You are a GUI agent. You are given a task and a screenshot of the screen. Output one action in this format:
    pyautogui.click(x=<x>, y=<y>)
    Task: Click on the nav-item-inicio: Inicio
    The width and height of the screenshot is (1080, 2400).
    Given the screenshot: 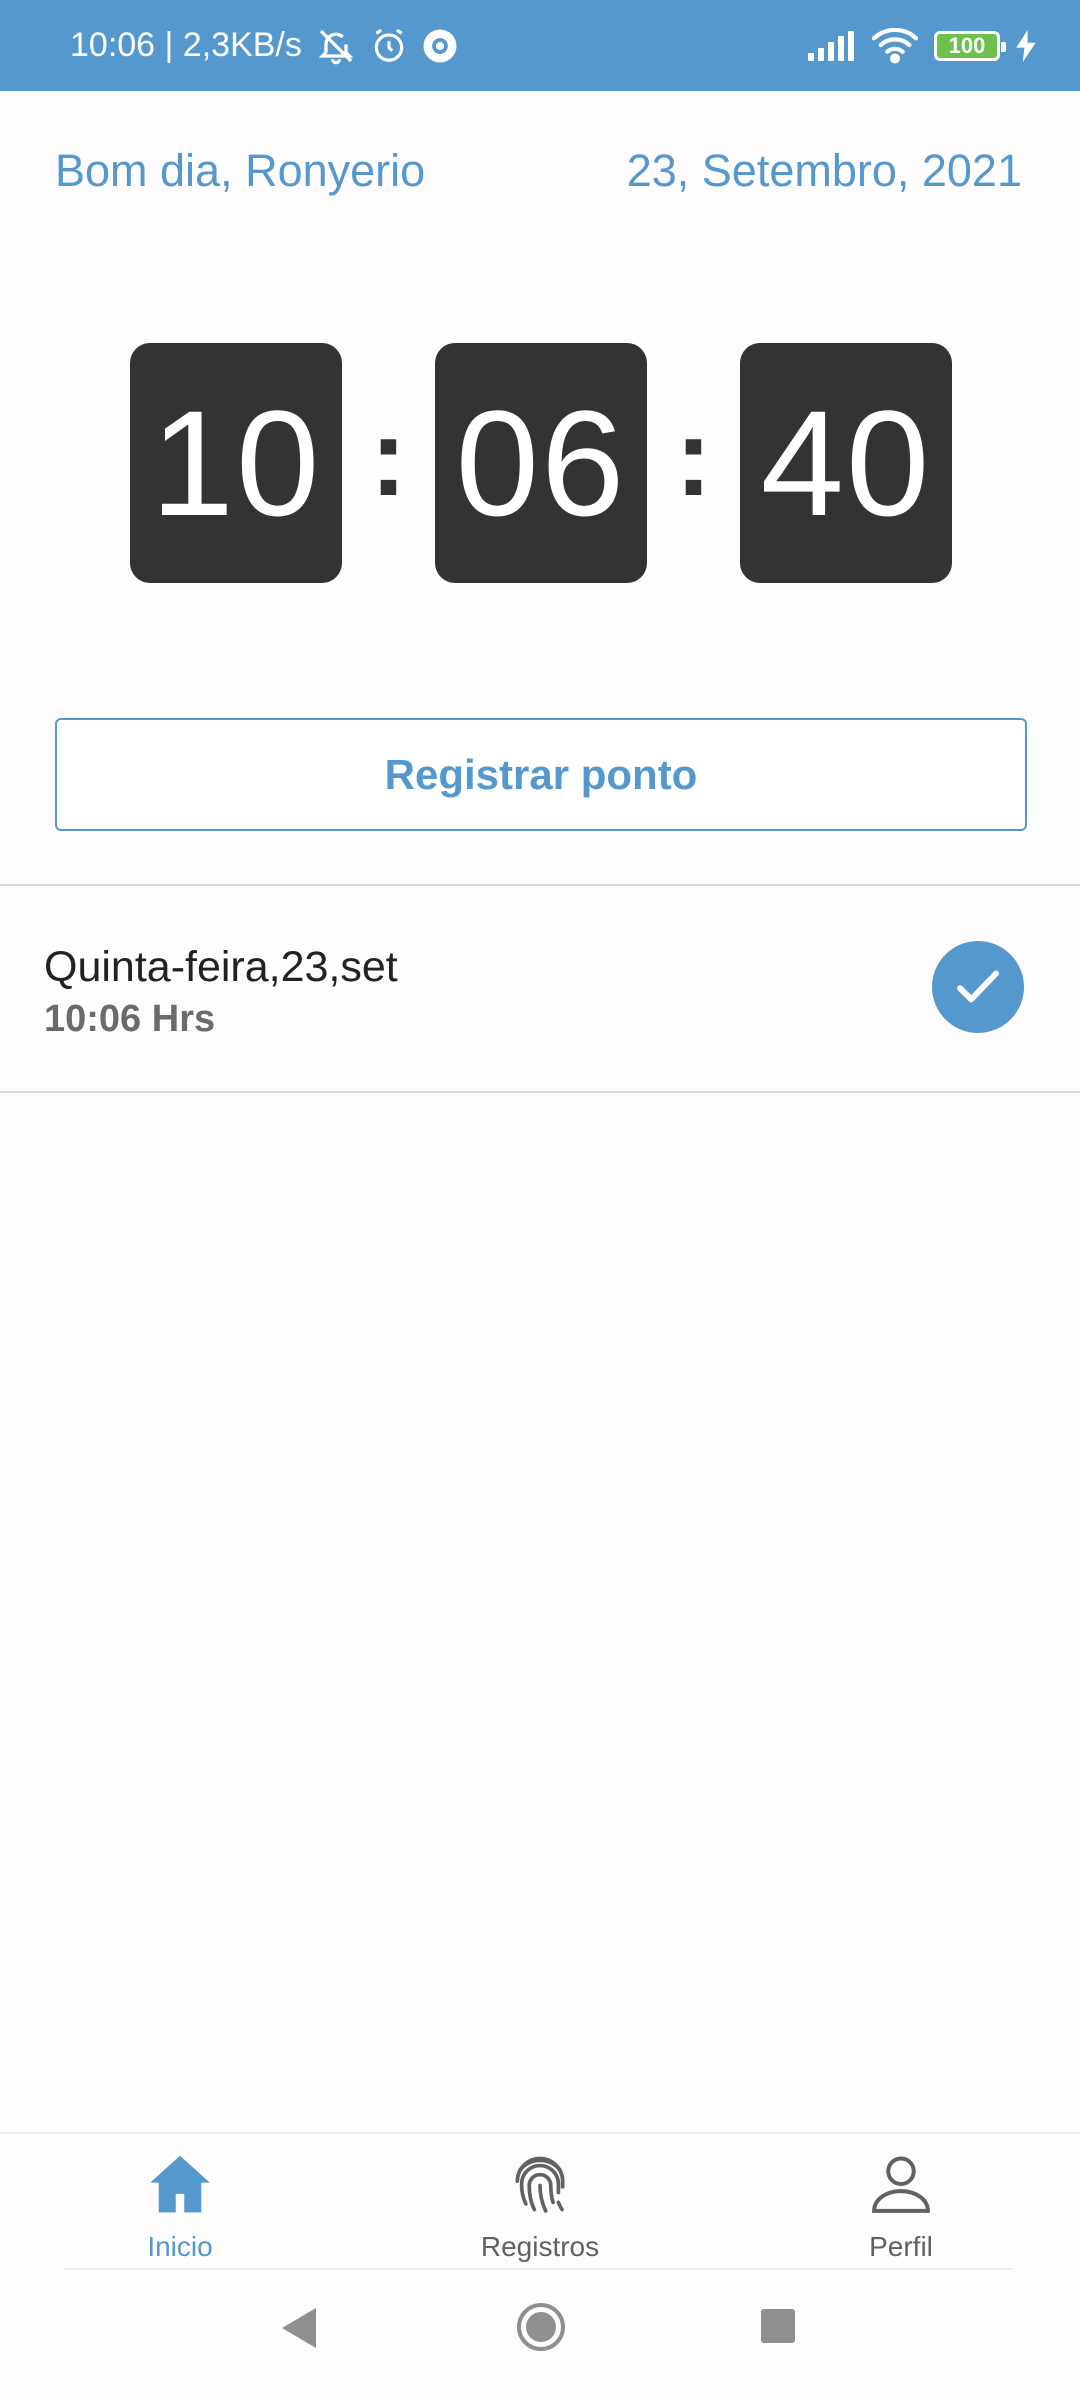 What is the action you would take?
    pyautogui.click(x=180, y=2209)
    